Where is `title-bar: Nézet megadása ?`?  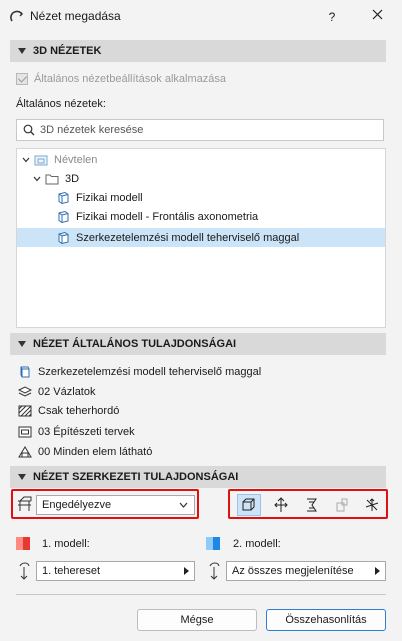
title-bar: Nézet megadása ? is located at coordinates (201, 16).